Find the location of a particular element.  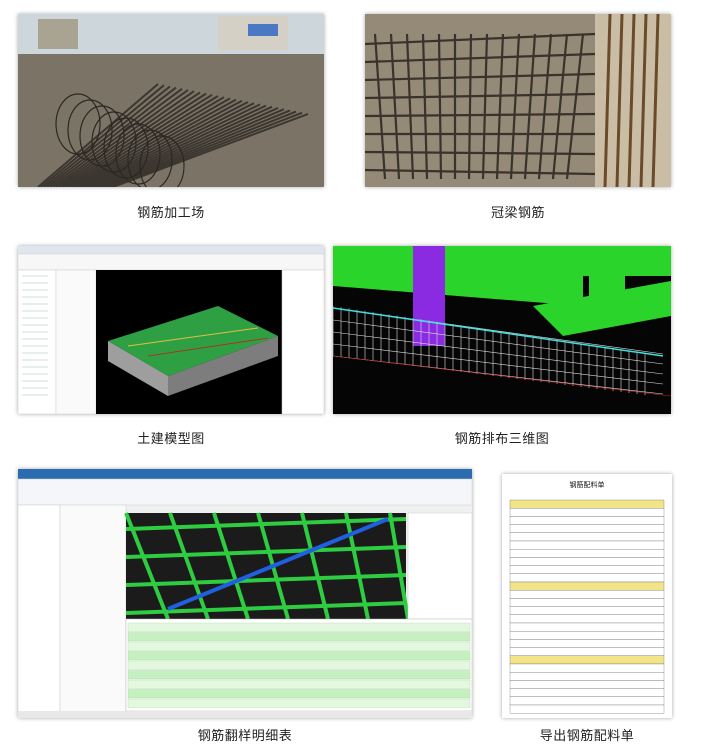

civil-model-screenshot is located at coordinates (171, 330).